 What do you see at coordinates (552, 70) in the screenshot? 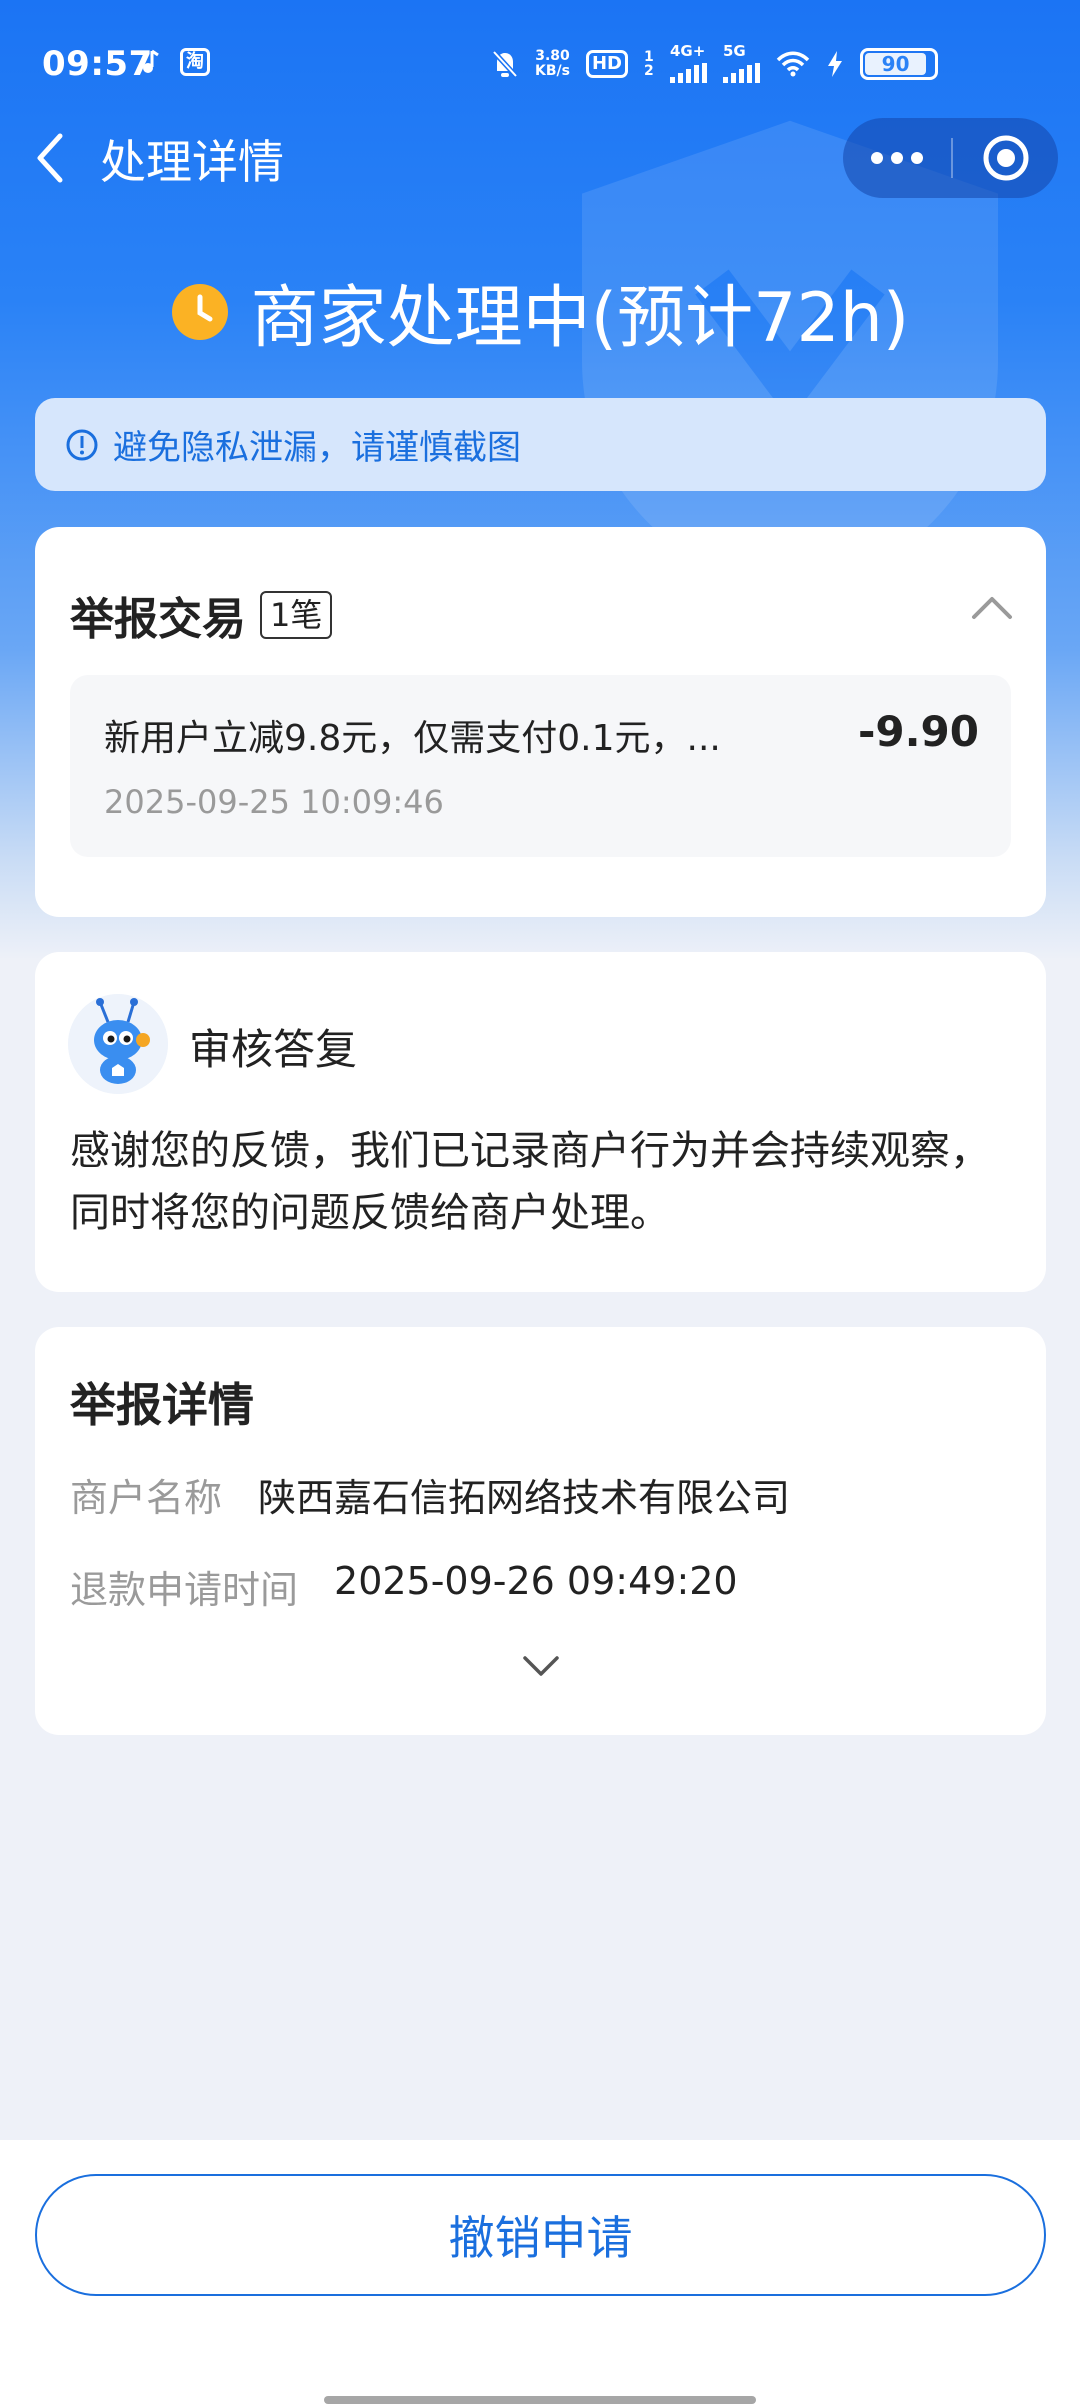
I see `net-speed-unit: KB/s` at bounding box center [552, 70].